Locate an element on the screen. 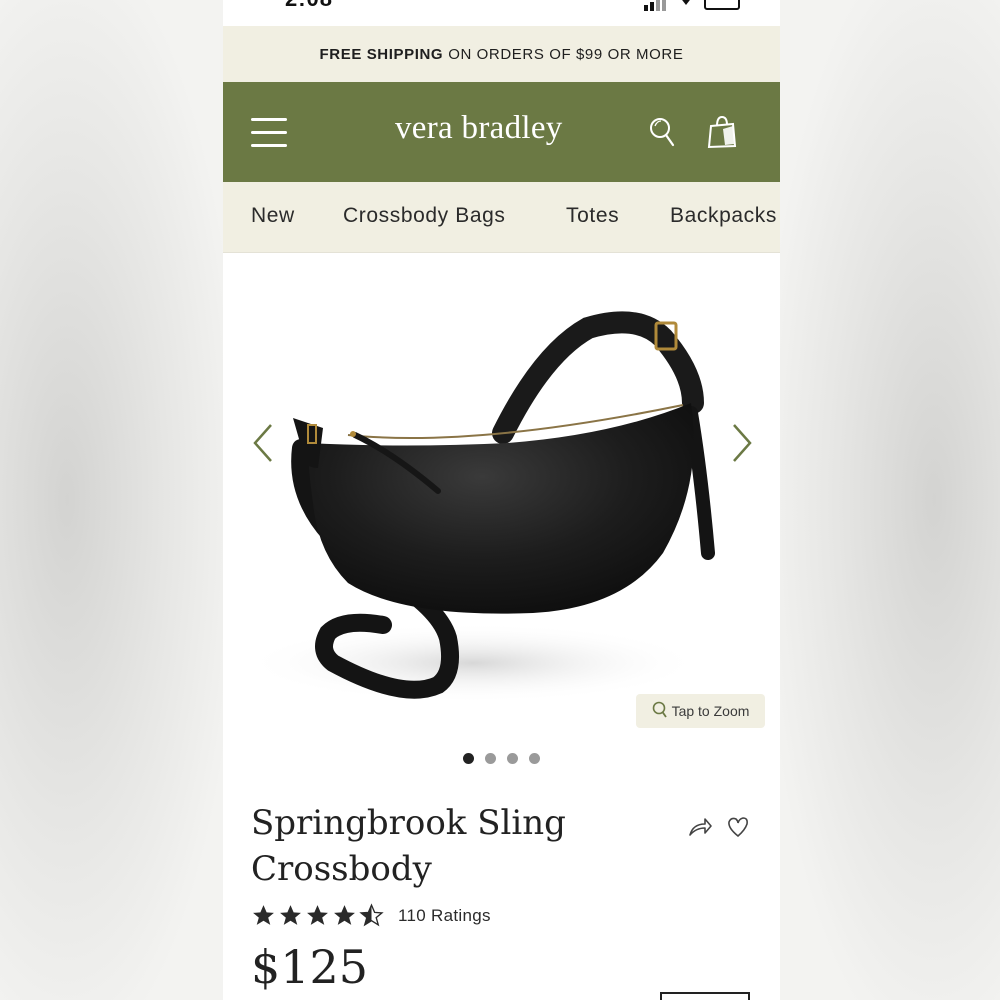 The image size is (1000, 1000). product-title-line2: Crossbody is located at coordinates (341, 869).